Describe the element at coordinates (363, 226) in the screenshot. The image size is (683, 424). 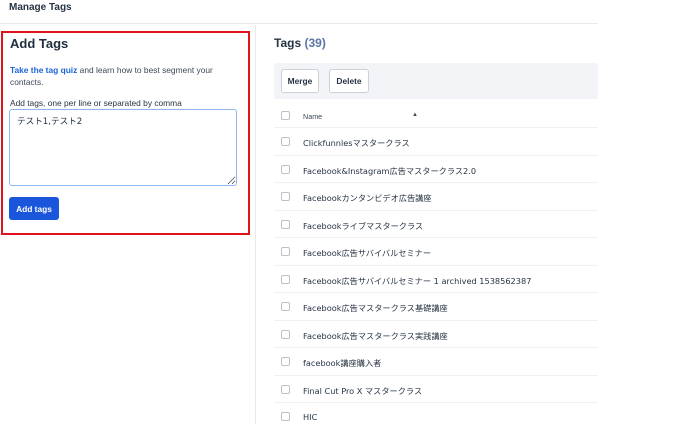
I see `tag-name: Facebookライブマスタークラス` at that location.